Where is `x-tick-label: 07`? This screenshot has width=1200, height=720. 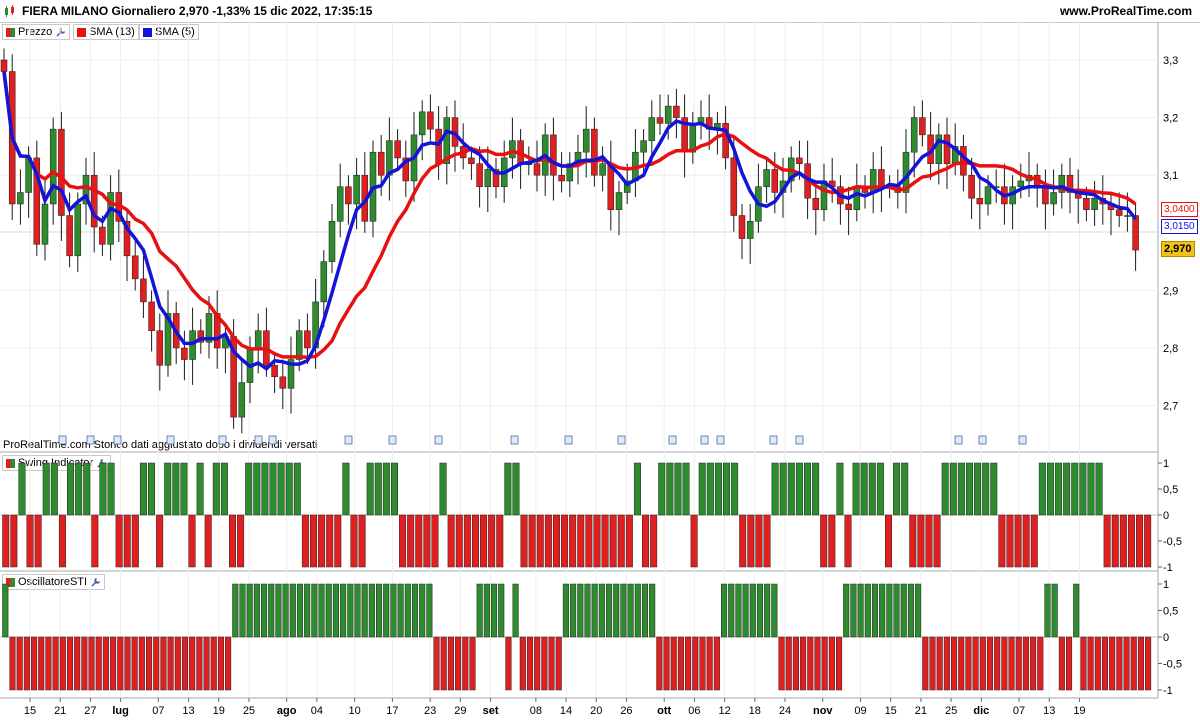
x-tick-label: 07 is located at coordinates (158, 711).